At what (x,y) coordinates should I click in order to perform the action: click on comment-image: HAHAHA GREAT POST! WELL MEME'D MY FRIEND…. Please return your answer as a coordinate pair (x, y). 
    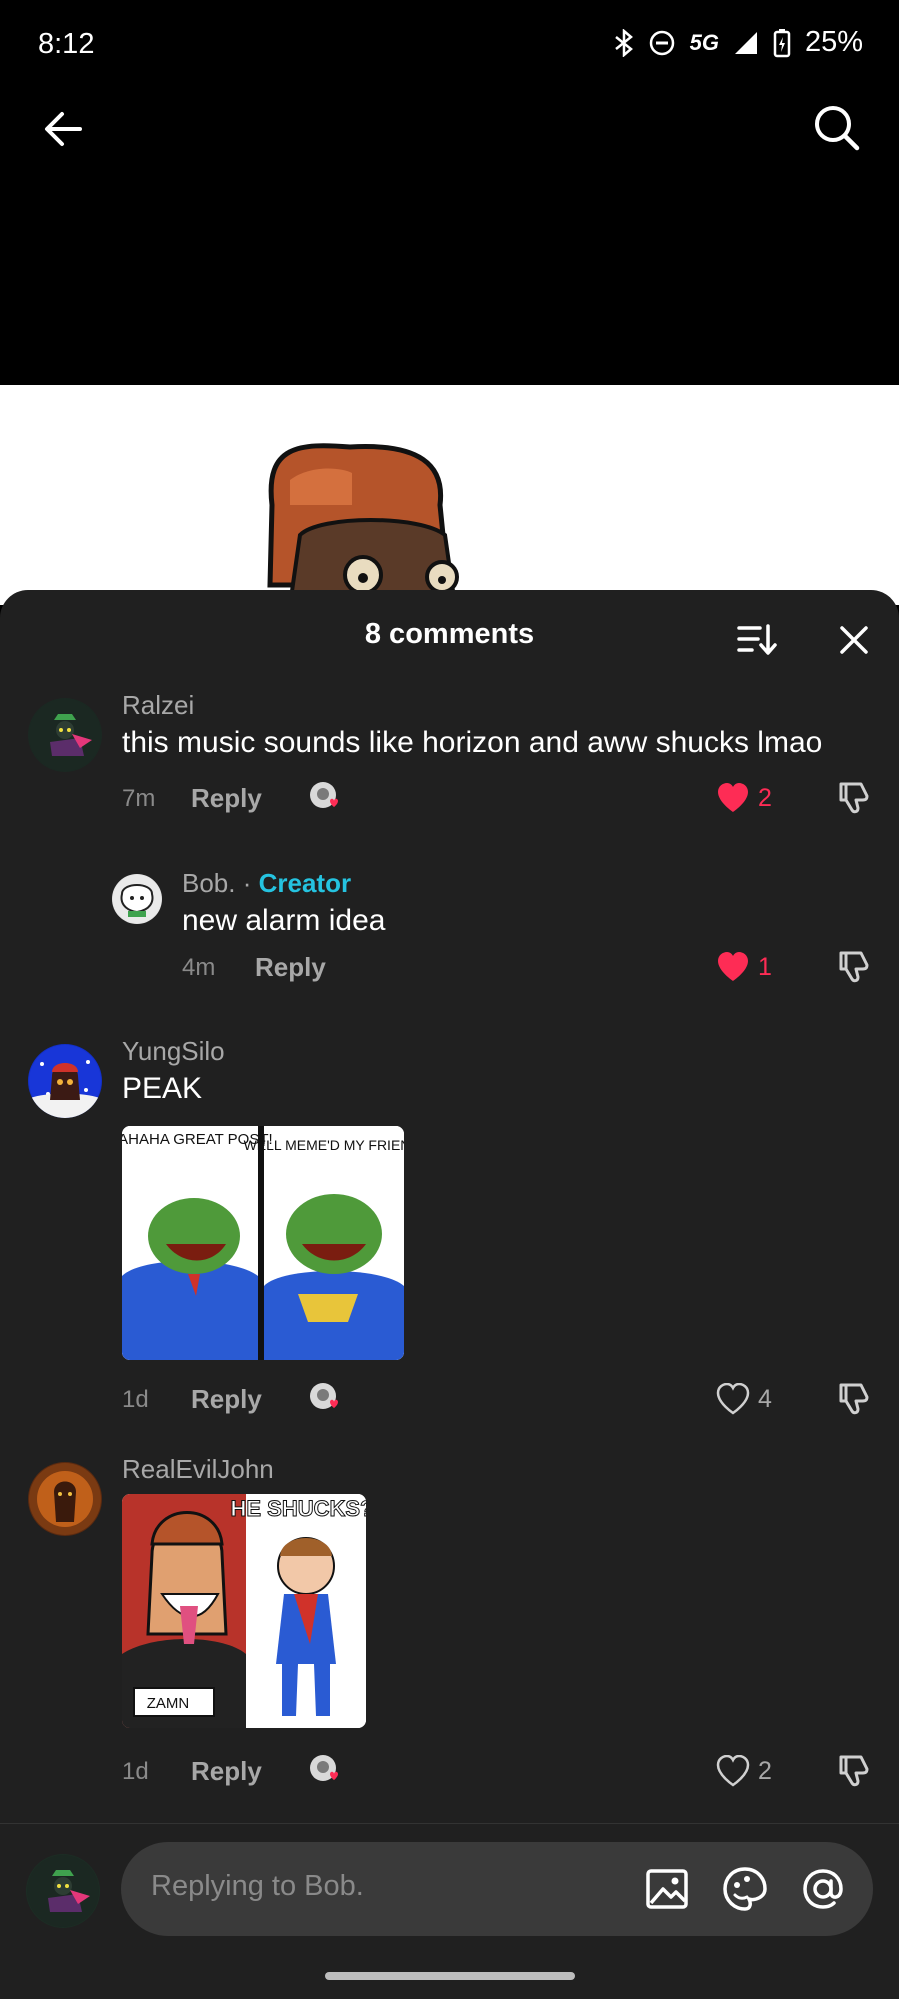
    Looking at the image, I should click on (263, 1243).